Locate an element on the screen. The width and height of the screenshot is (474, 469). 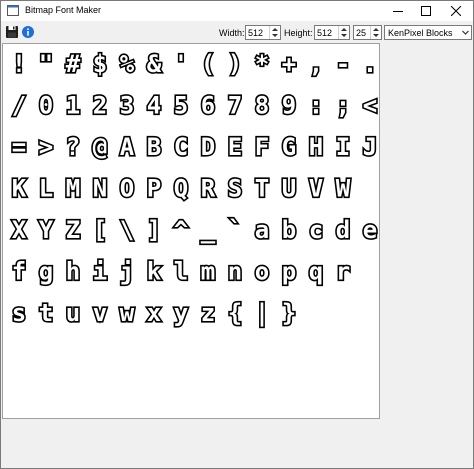
glyph-cell: Y is located at coordinates (46, 230).